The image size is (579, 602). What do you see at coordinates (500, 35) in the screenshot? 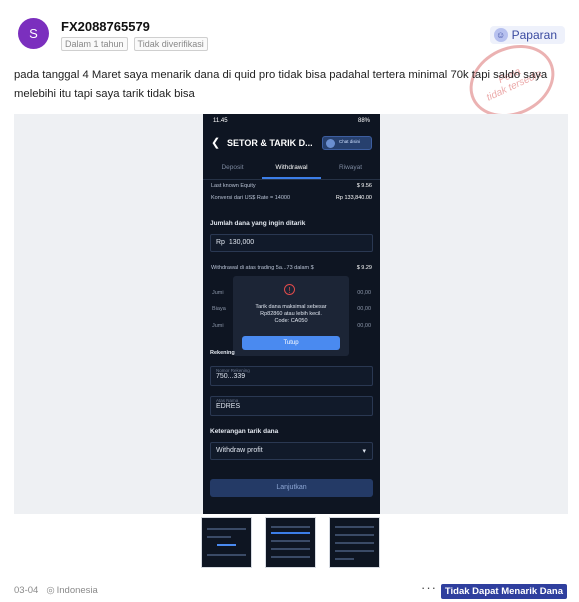
I see `face-icon: ☺` at bounding box center [500, 35].